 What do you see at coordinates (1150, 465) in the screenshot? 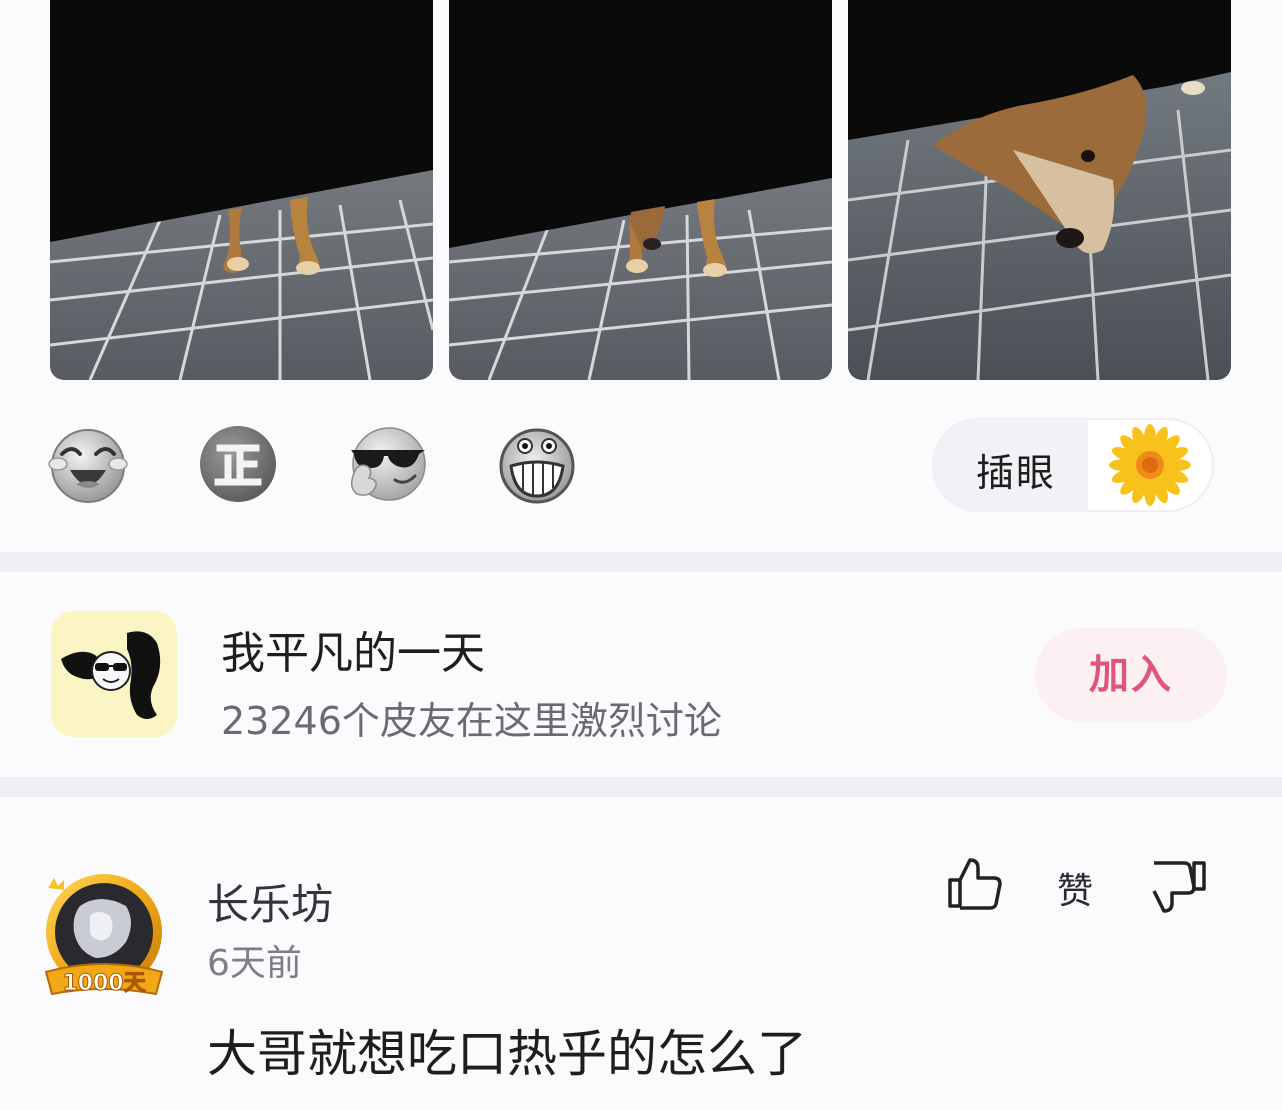
I see `flower-icon` at bounding box center [1150, 465].